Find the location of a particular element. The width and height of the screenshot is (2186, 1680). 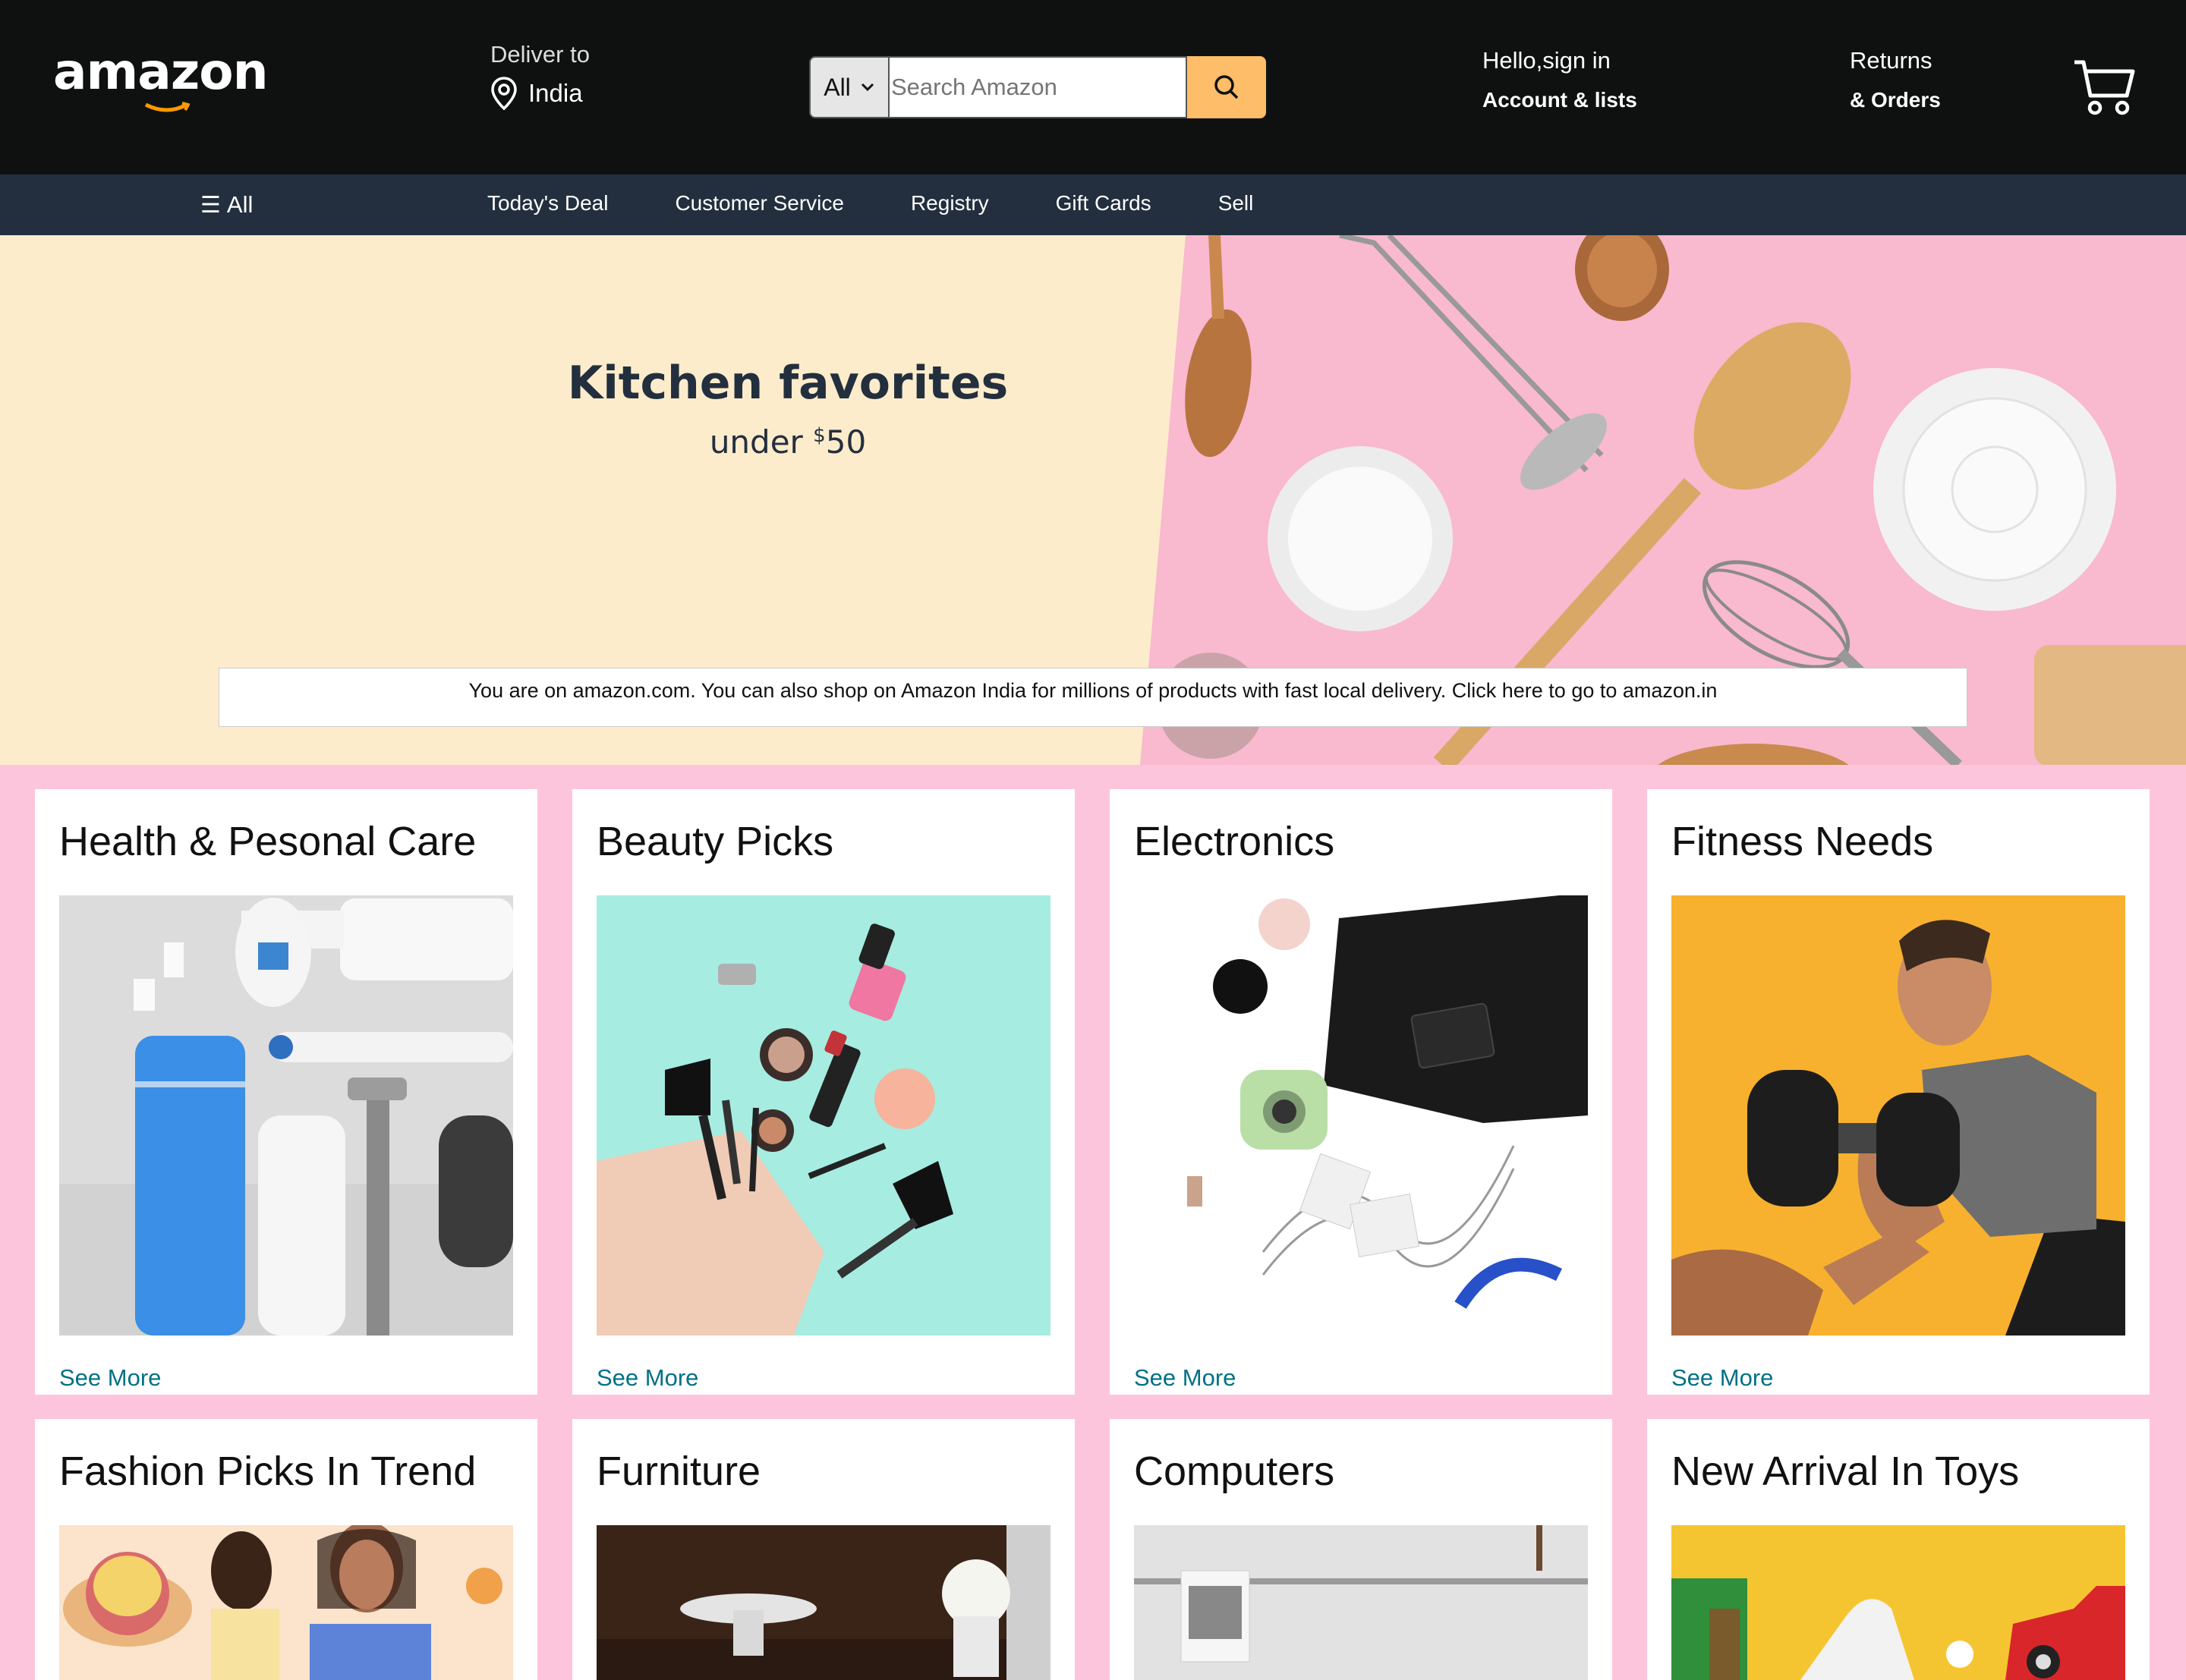

card-title: New Arrival In Toys is located at coordinates (1846, 1471).